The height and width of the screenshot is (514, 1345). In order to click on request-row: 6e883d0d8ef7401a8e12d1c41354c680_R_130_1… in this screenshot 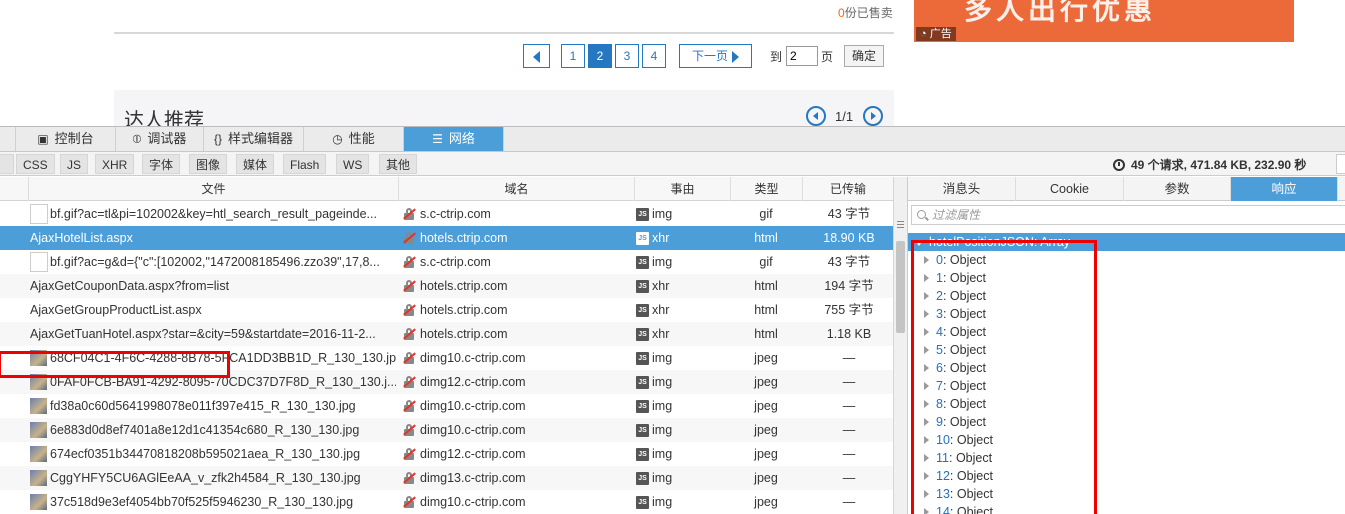, I will do `click(446, 430)`.